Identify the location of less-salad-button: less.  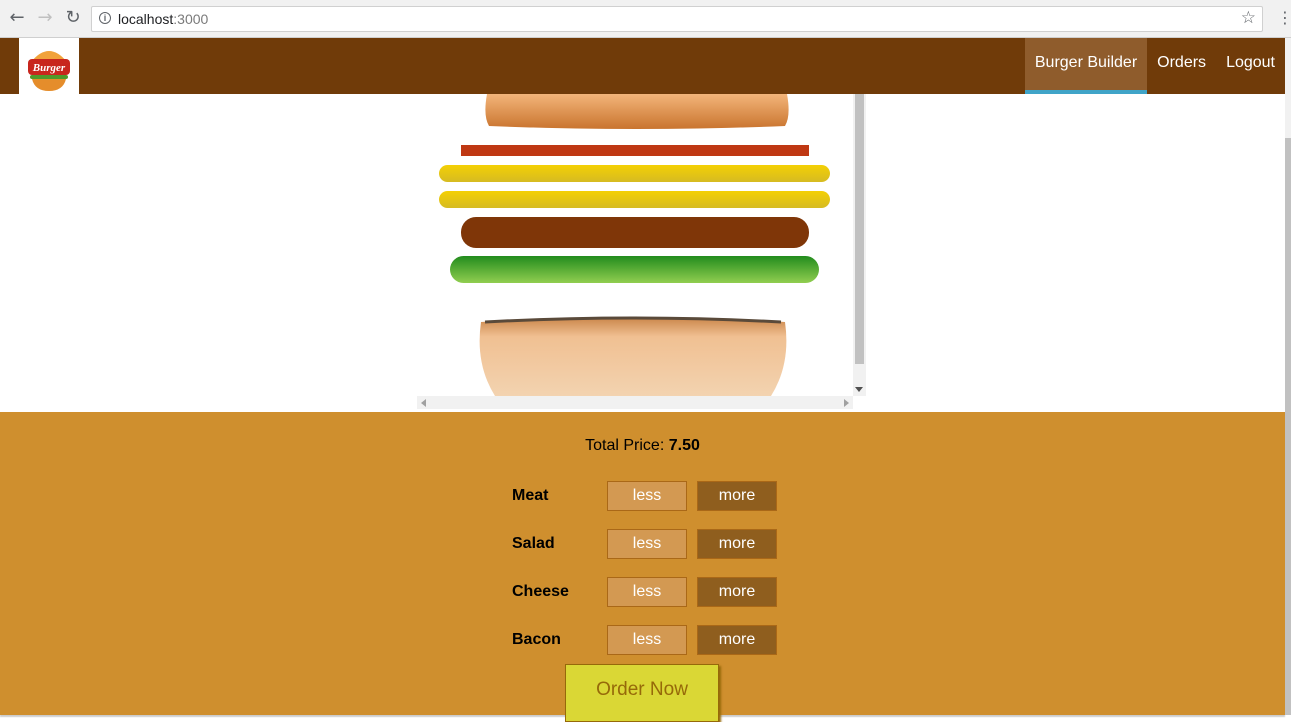
(647, 544).